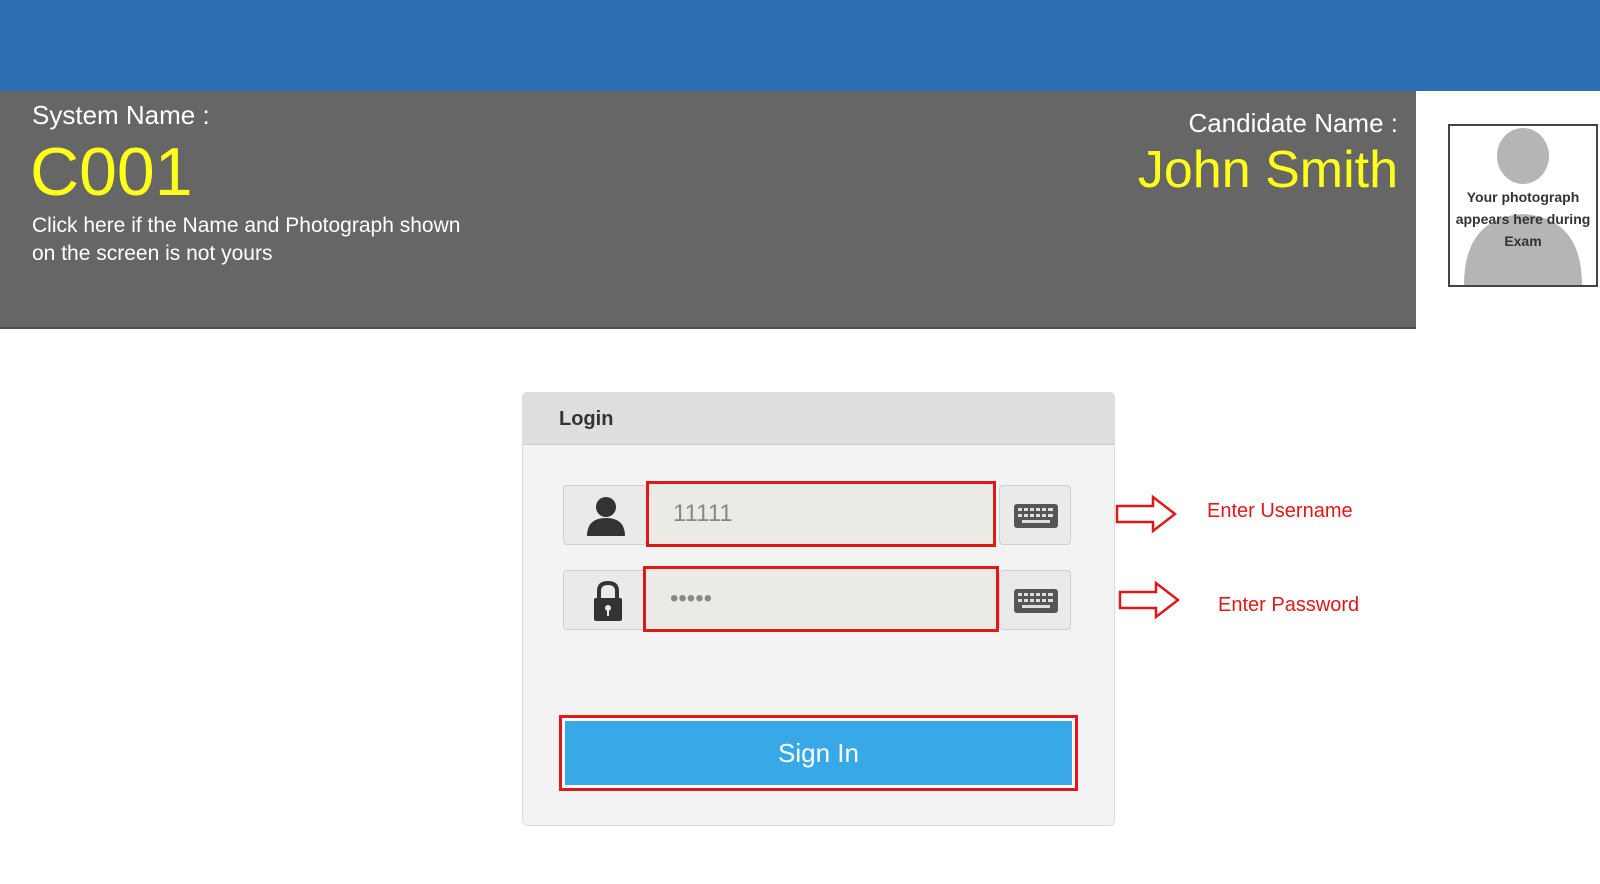 Image resolution: width=1600 pixels, height=884 pixels. What do you see at coordinates (1293, 123) in the screenshot?
I see `candidate-name-label: Candidate Name :` at bounding box center [1293, 123].